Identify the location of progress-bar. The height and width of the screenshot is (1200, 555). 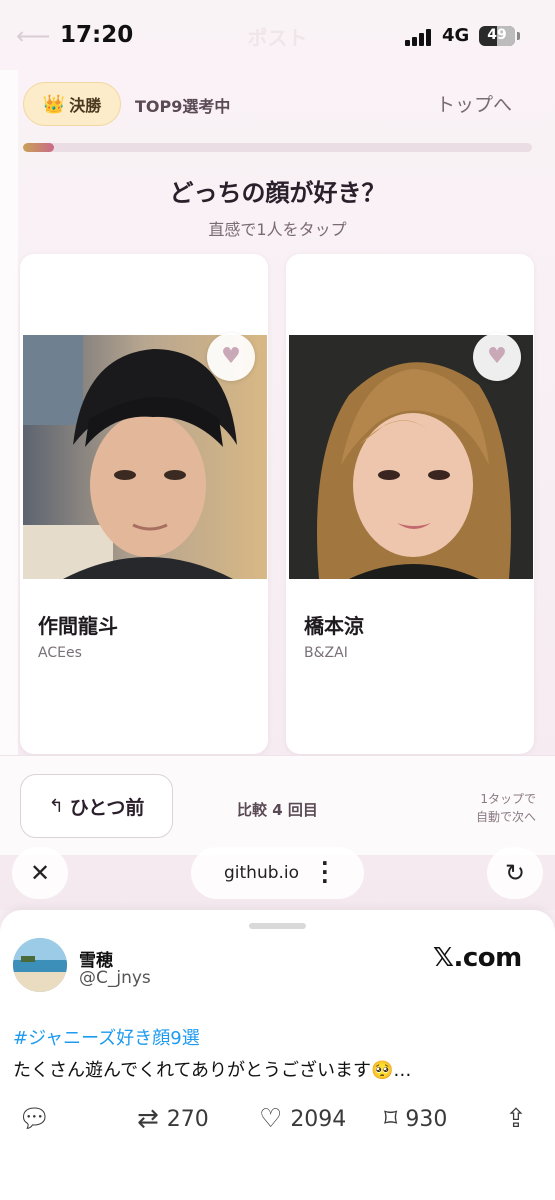
(277, 147).